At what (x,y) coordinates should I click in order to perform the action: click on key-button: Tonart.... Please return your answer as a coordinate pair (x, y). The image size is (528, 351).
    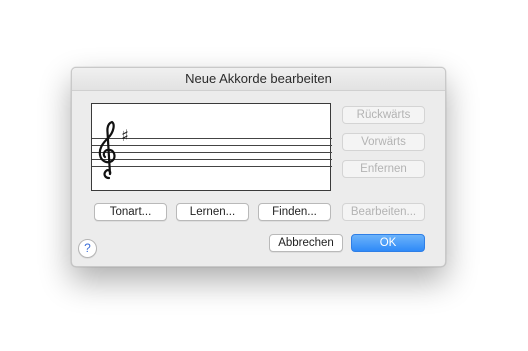
    Looking at the image, I should click on (130, 212).